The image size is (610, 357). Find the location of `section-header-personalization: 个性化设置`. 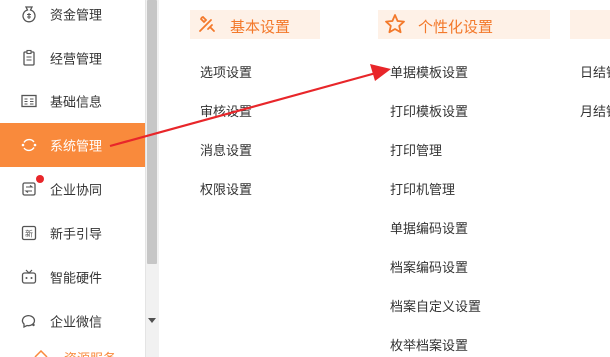

section-header-personalization: 个性化设置 is located at coordinates (464, 24).